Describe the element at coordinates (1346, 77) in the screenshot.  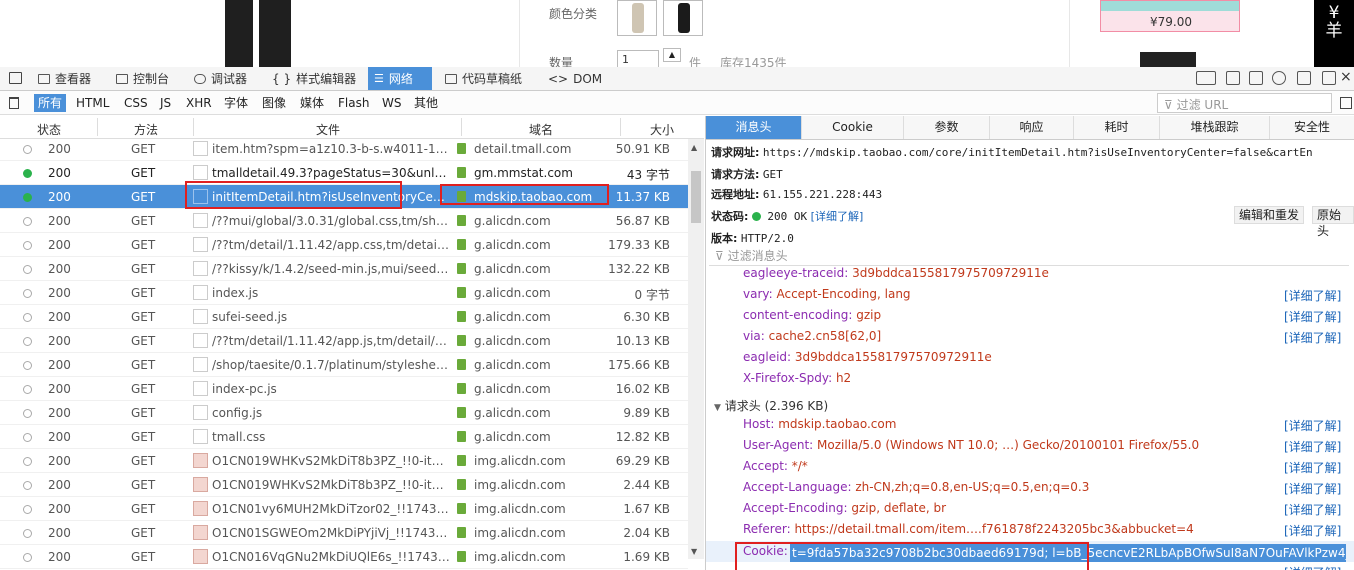
I see `close-icon: ×` at that location.